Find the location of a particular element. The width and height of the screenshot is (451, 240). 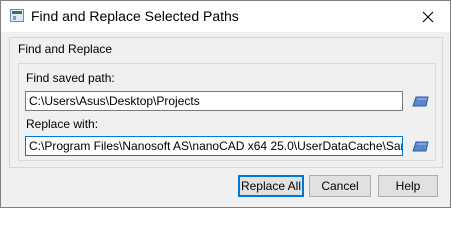

cancel-button: Cancel is located at coordinates (340, 186).